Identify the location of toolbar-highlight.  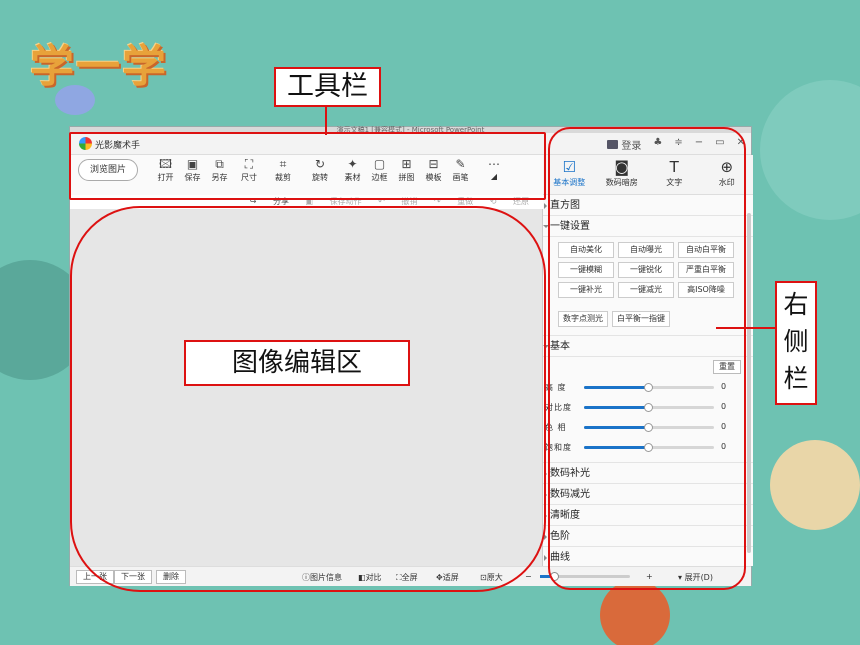
(307, 166).